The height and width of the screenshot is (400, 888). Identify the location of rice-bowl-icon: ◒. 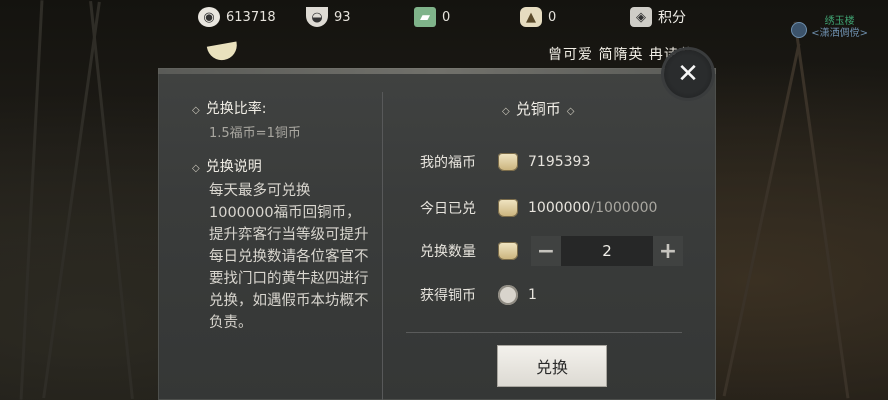
(317, 17).